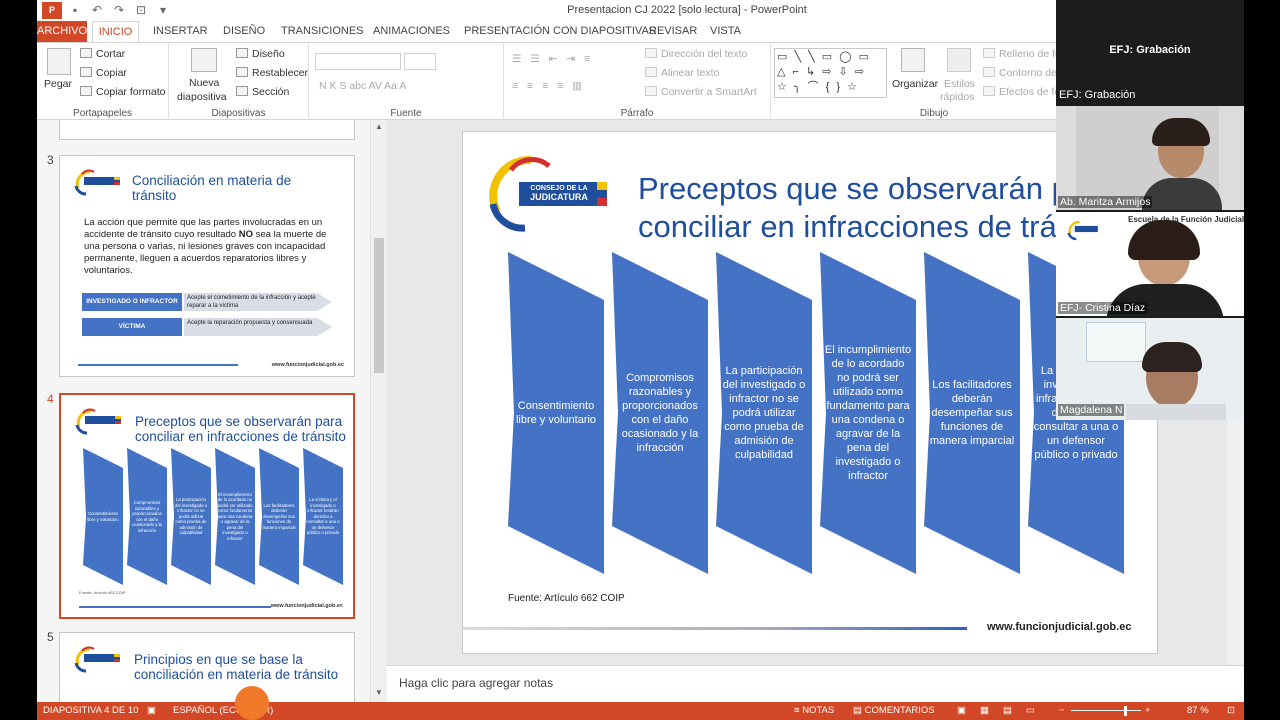  What do you see at coordinates (58, 84) in the screenshot?
I see `paste-button: Pegar` at bounding box center [58, 84].